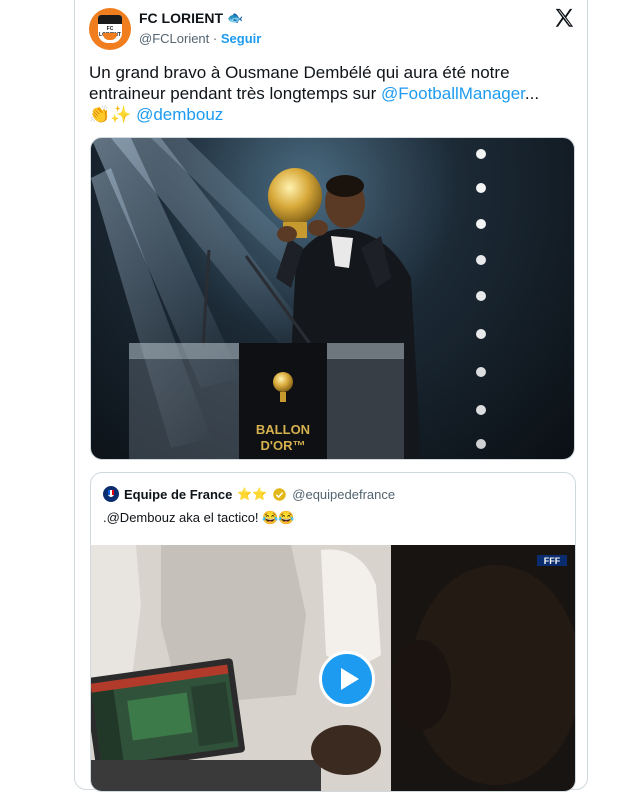 The width and height of the screenshot is (617, 792). I want to click on mention-footballmanager: @FootballManager, so click(453, 93).